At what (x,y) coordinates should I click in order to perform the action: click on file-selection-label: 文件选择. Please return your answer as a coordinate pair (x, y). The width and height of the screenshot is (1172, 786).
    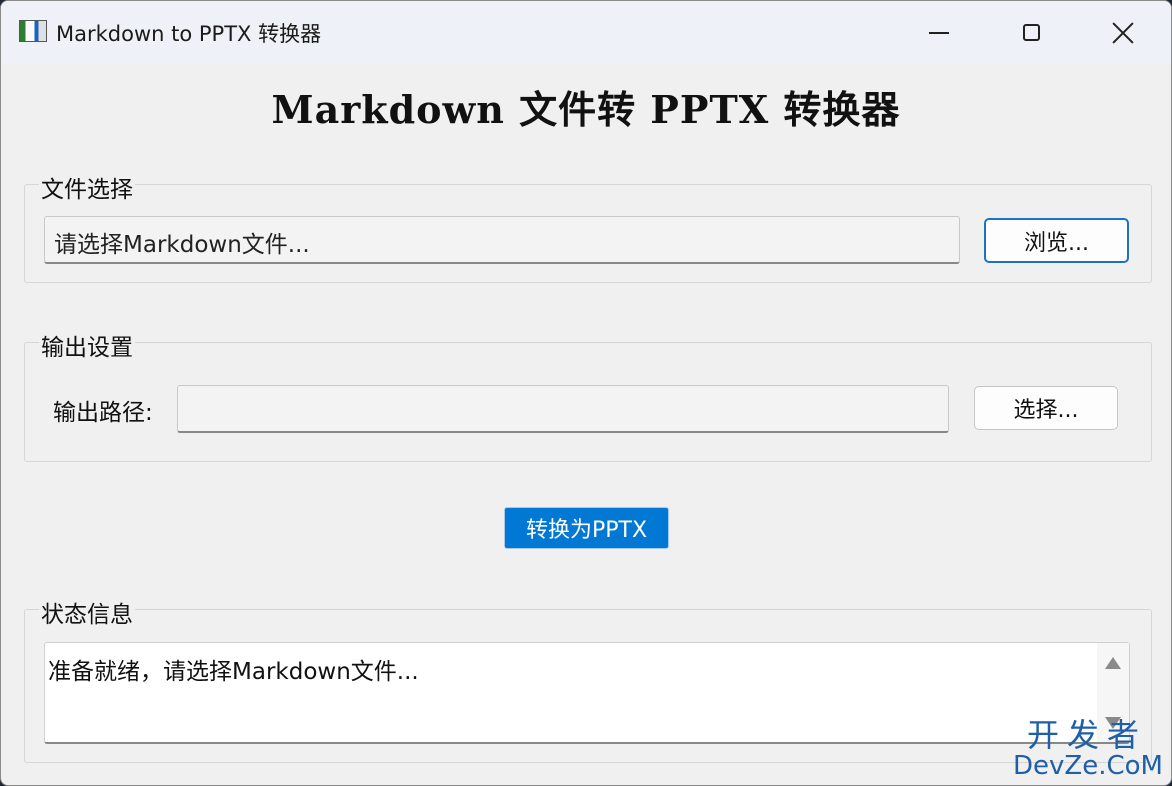
    Looking at the image, I should click on (87, 187).